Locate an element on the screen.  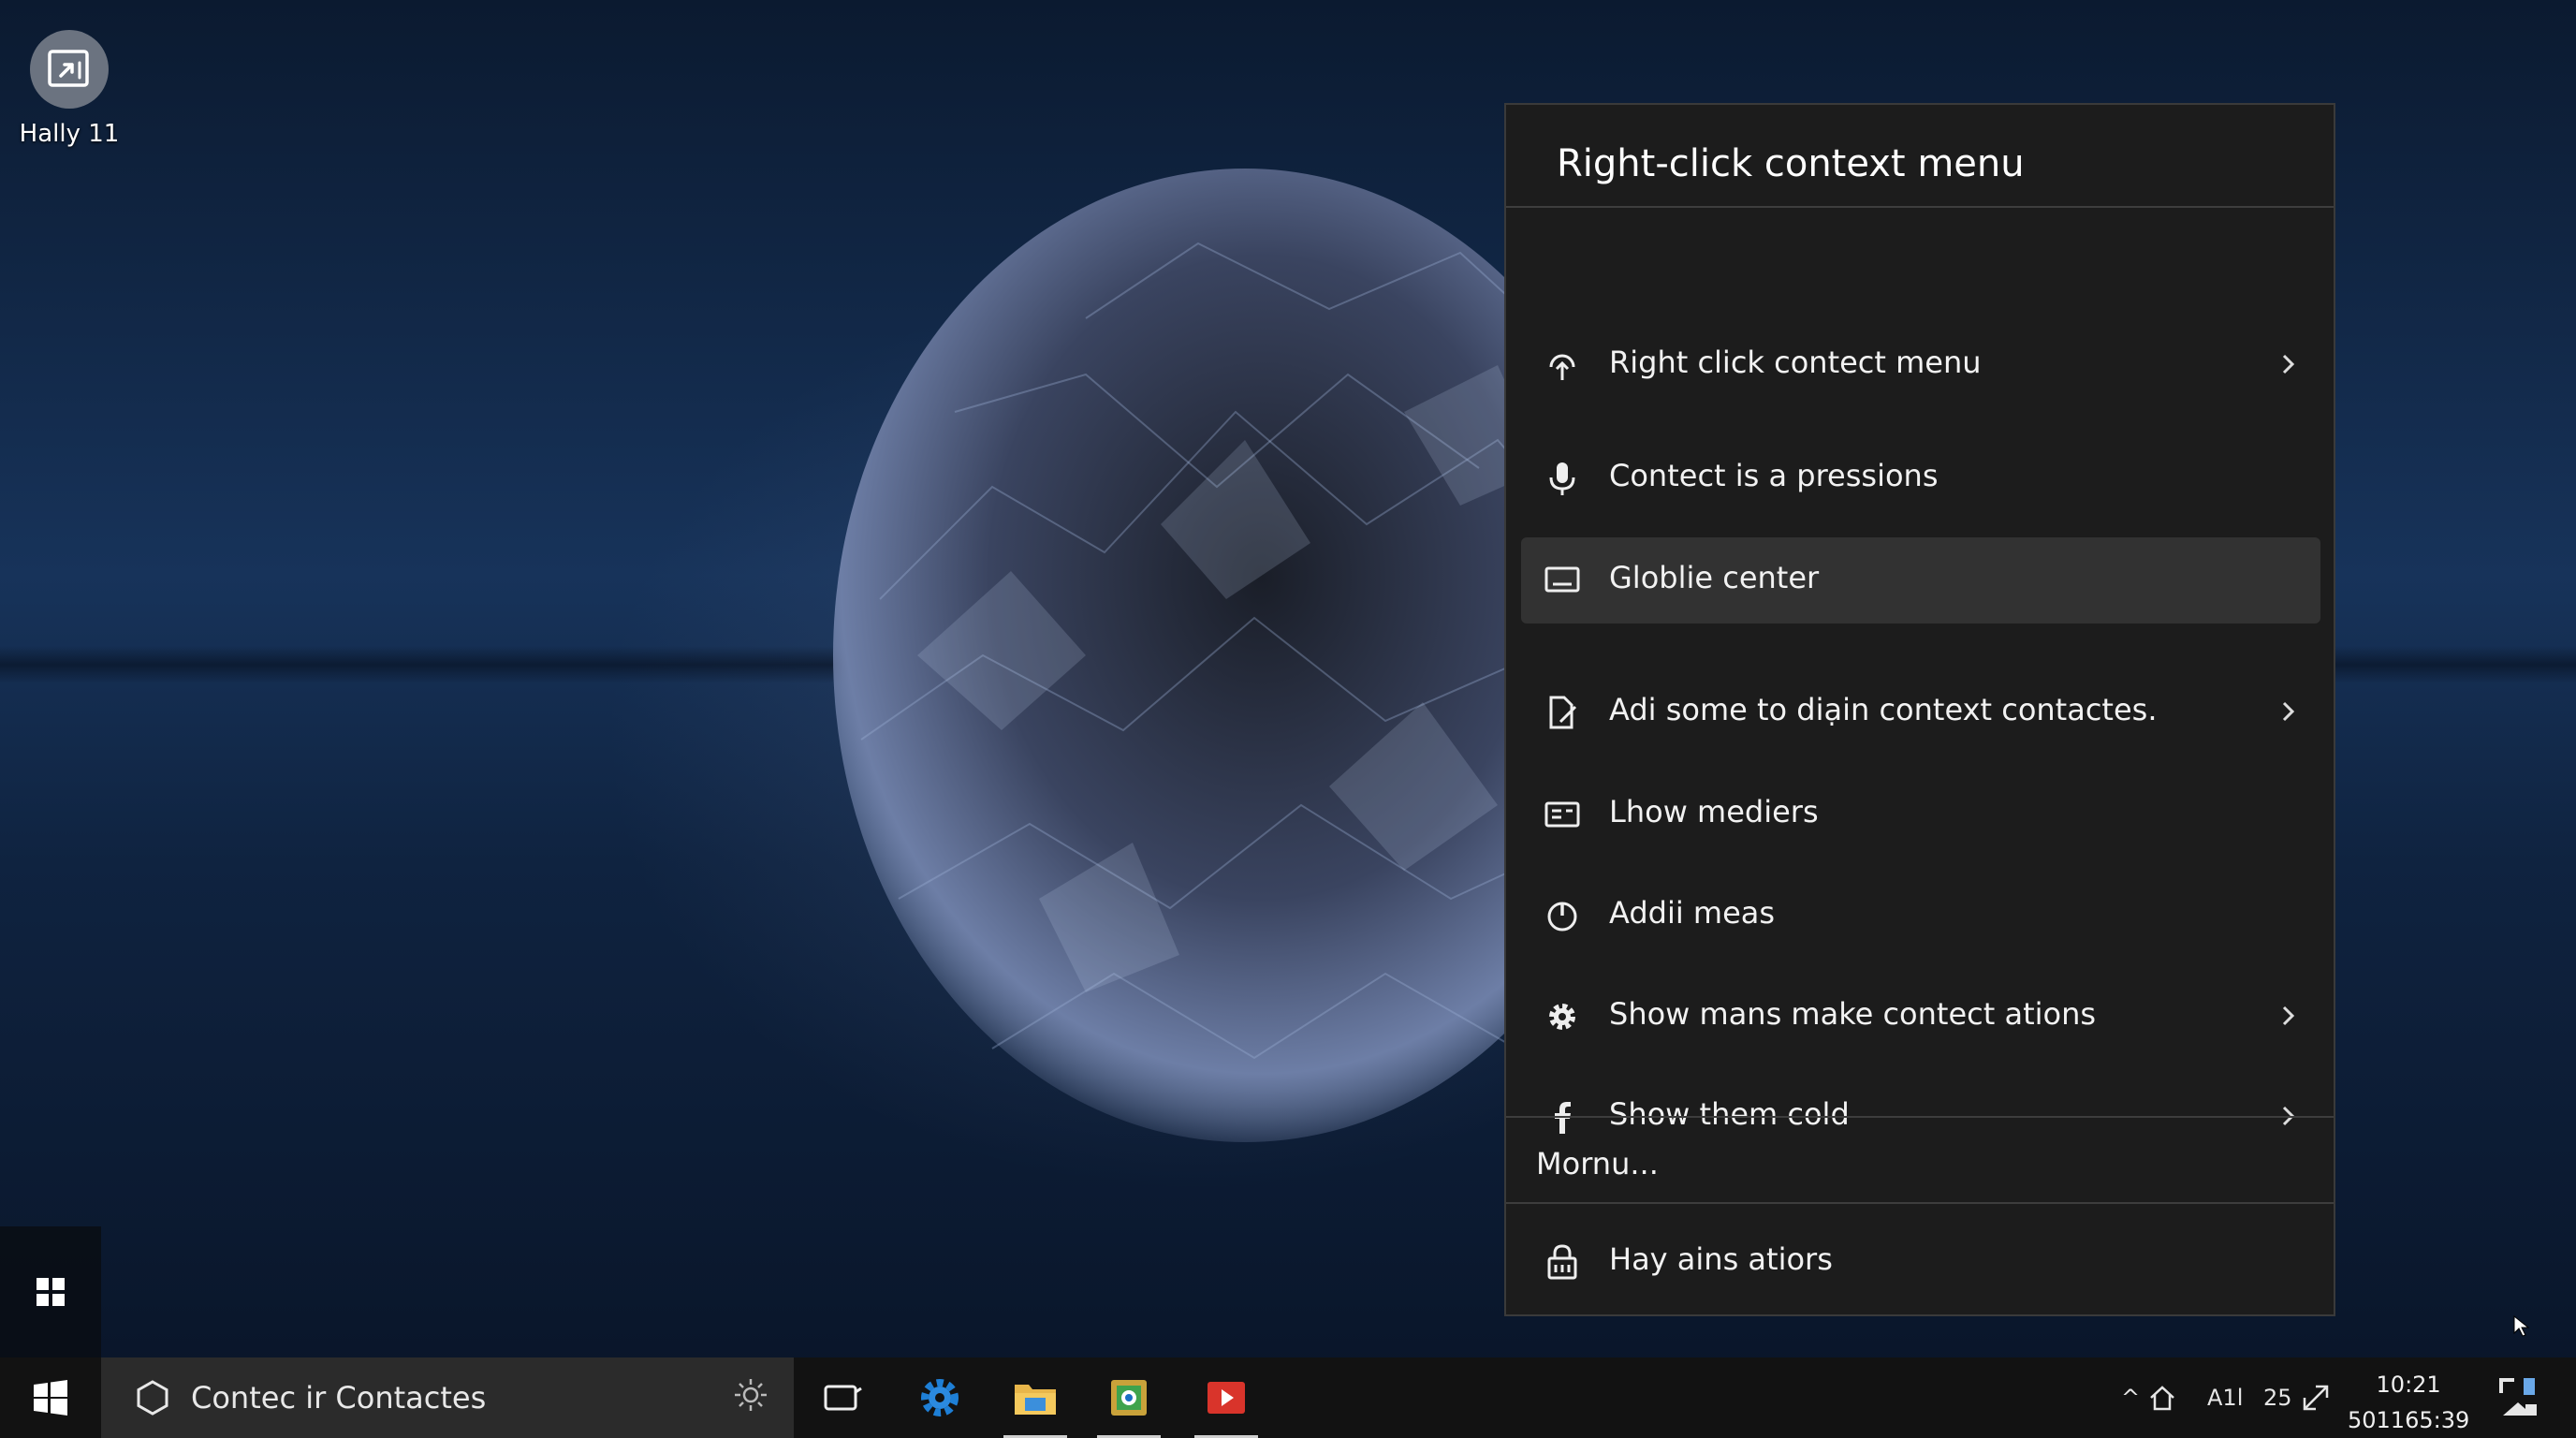
media-player-button is located at coordinates (1226, 1397).